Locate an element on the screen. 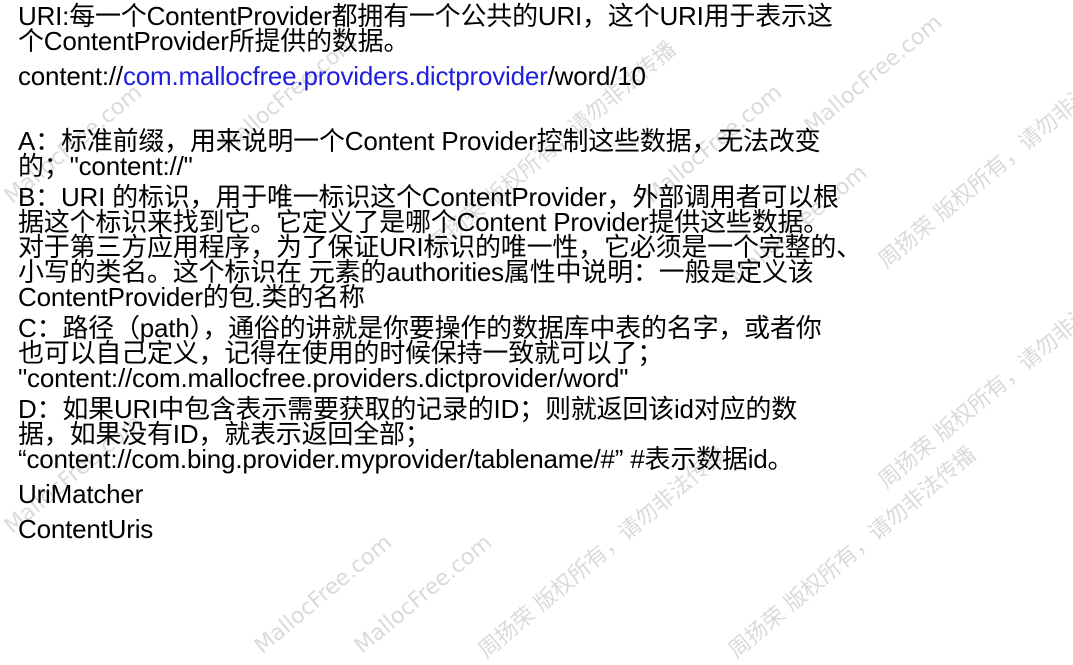 This screenshot has width=1073, height=665. uri-prefix: content:// is located at coordinates (70, 76).